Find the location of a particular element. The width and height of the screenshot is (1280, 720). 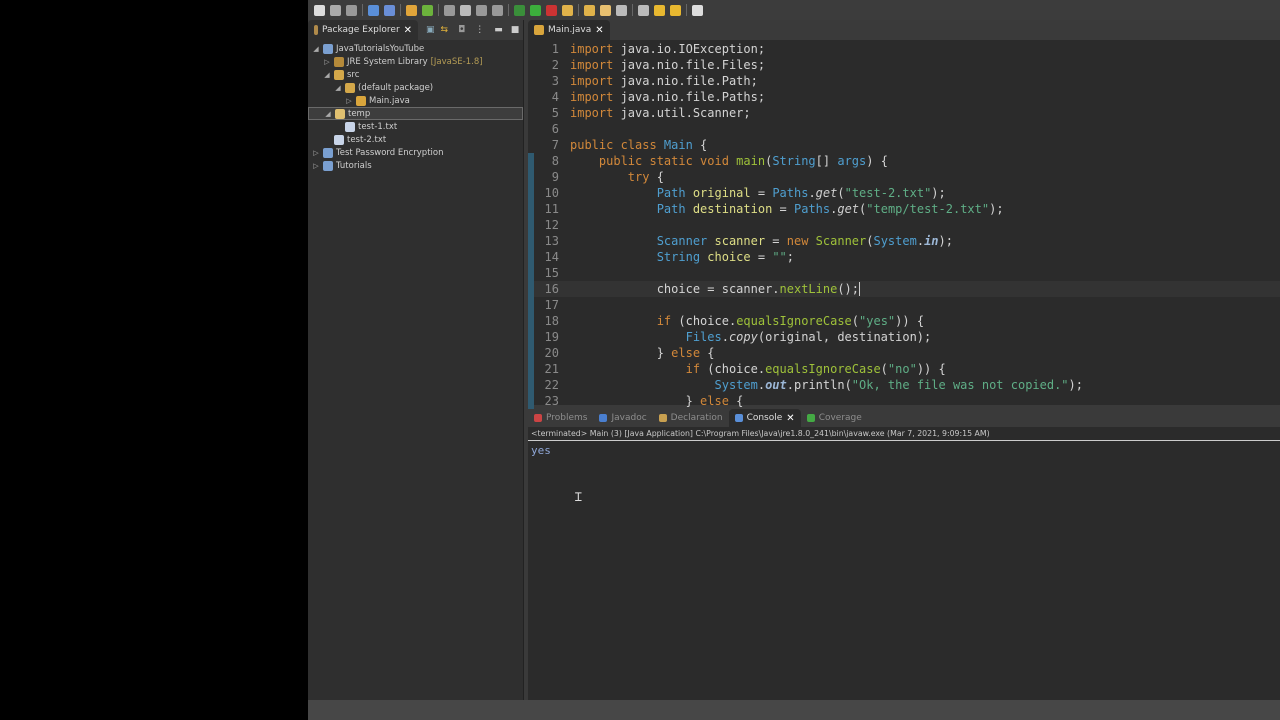

code-line: 6 is located at coordinates (904, 129).